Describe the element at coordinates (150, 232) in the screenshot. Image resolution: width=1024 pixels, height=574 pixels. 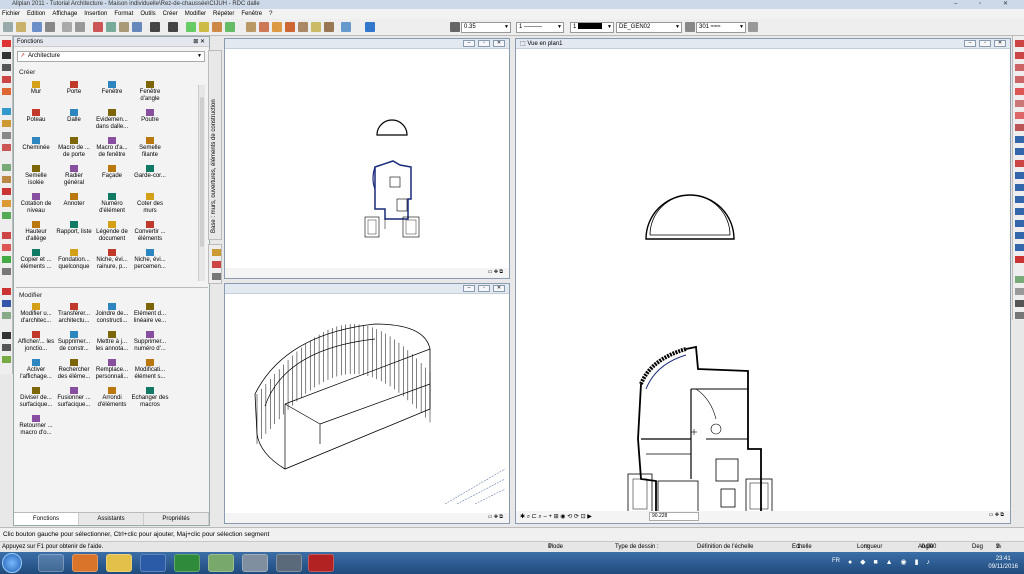
I see `create-item: Convertir ... éléments` at that location.